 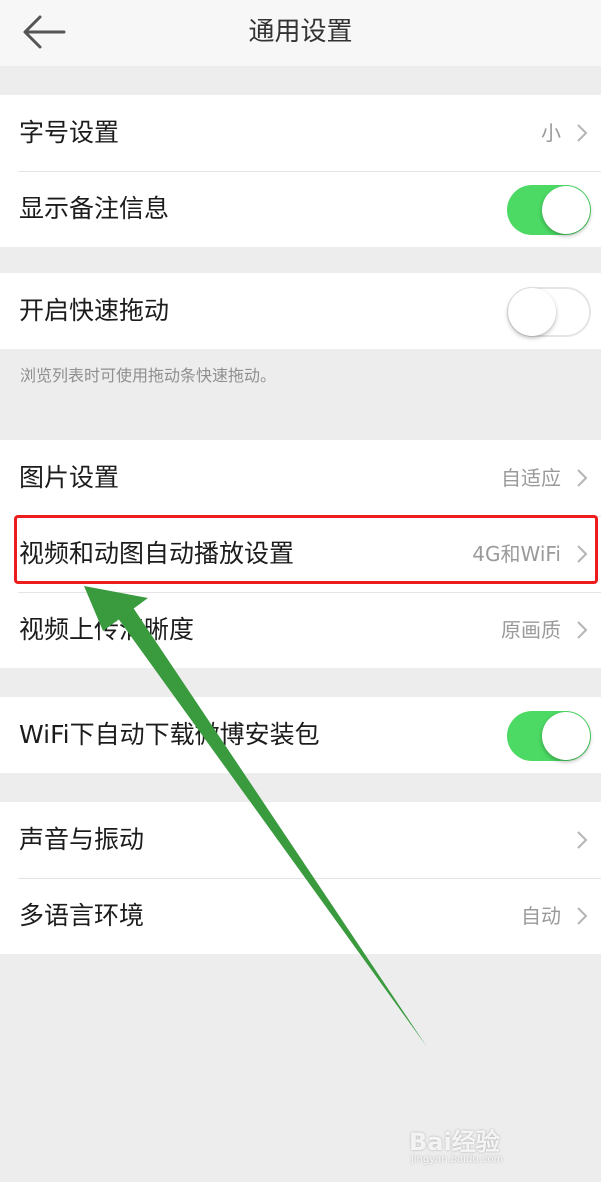 What do you see at coordinates (300, 630) in the screenshot?
I see `upload-quality-row: 视频上传清晰度 原画质` at bounding box center [300, 630].